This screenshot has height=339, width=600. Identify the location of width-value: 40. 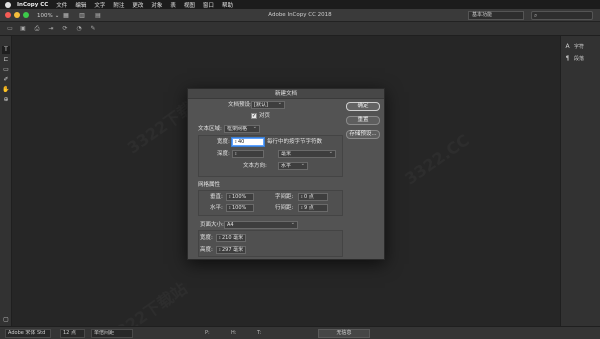
(241, 142).